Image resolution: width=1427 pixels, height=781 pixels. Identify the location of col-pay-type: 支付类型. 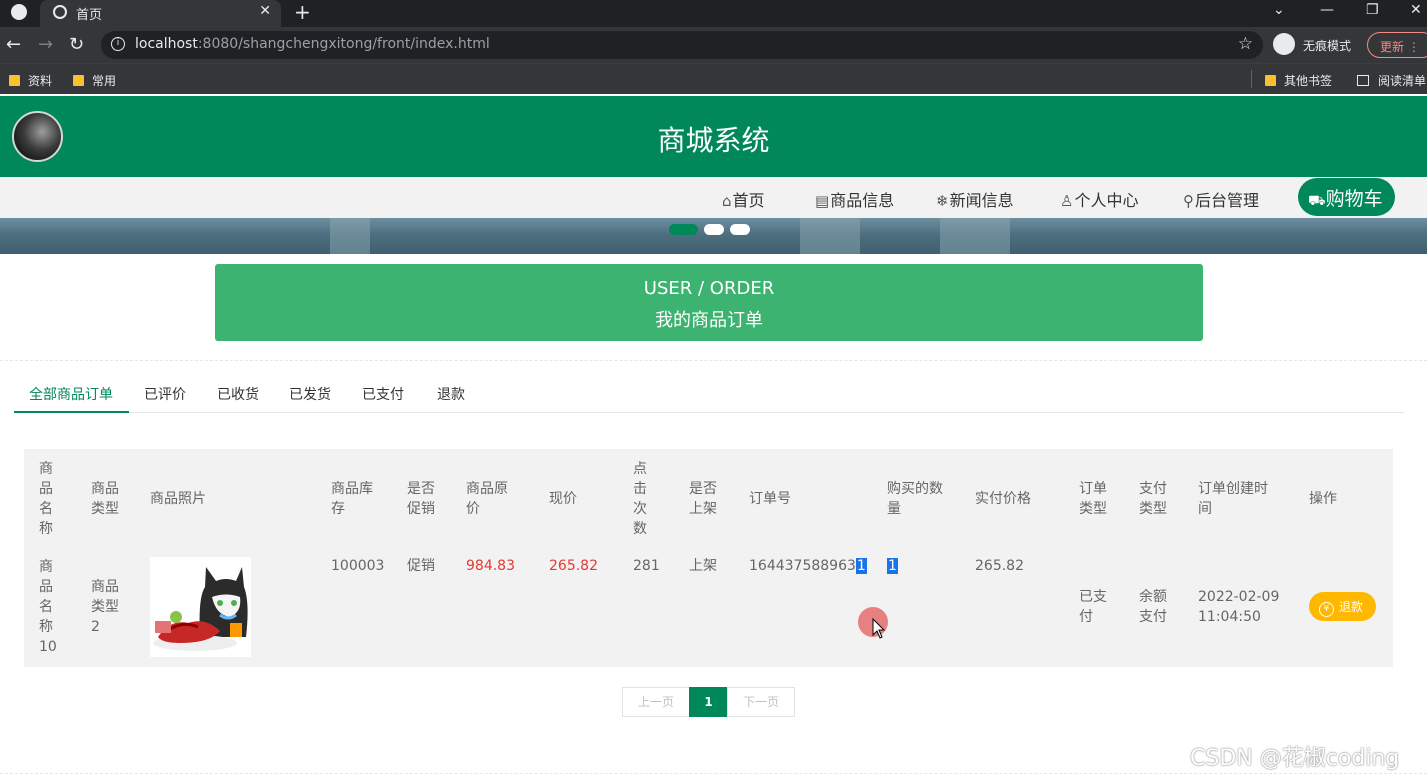
(1153, 499).